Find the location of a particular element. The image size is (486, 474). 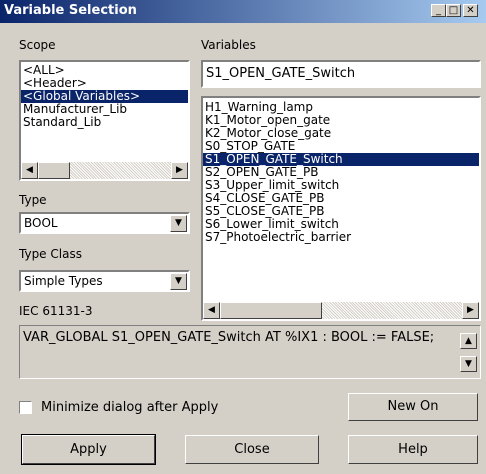

variable-name-input: S1_OPEN_GATE_Switch is located at coordinates (341, 74).